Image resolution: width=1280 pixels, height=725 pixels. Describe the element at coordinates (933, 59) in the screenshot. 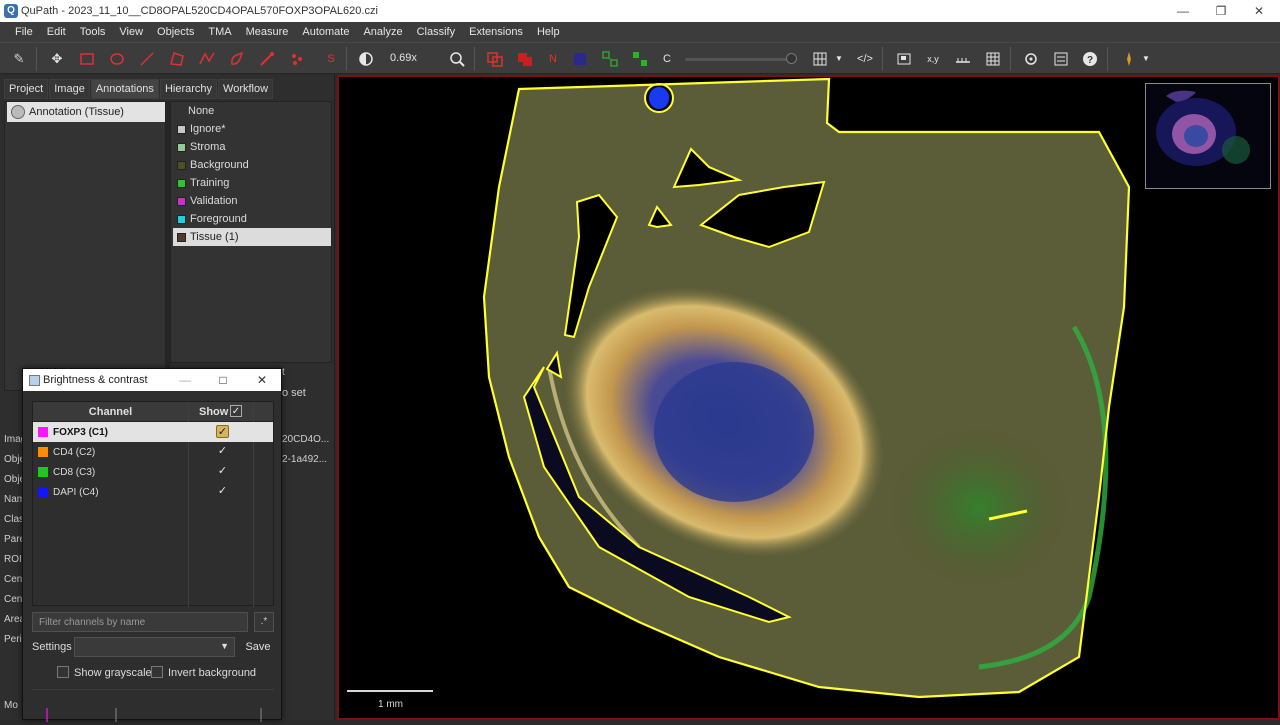

I see `cursor-location-icon: x,y` at that location.